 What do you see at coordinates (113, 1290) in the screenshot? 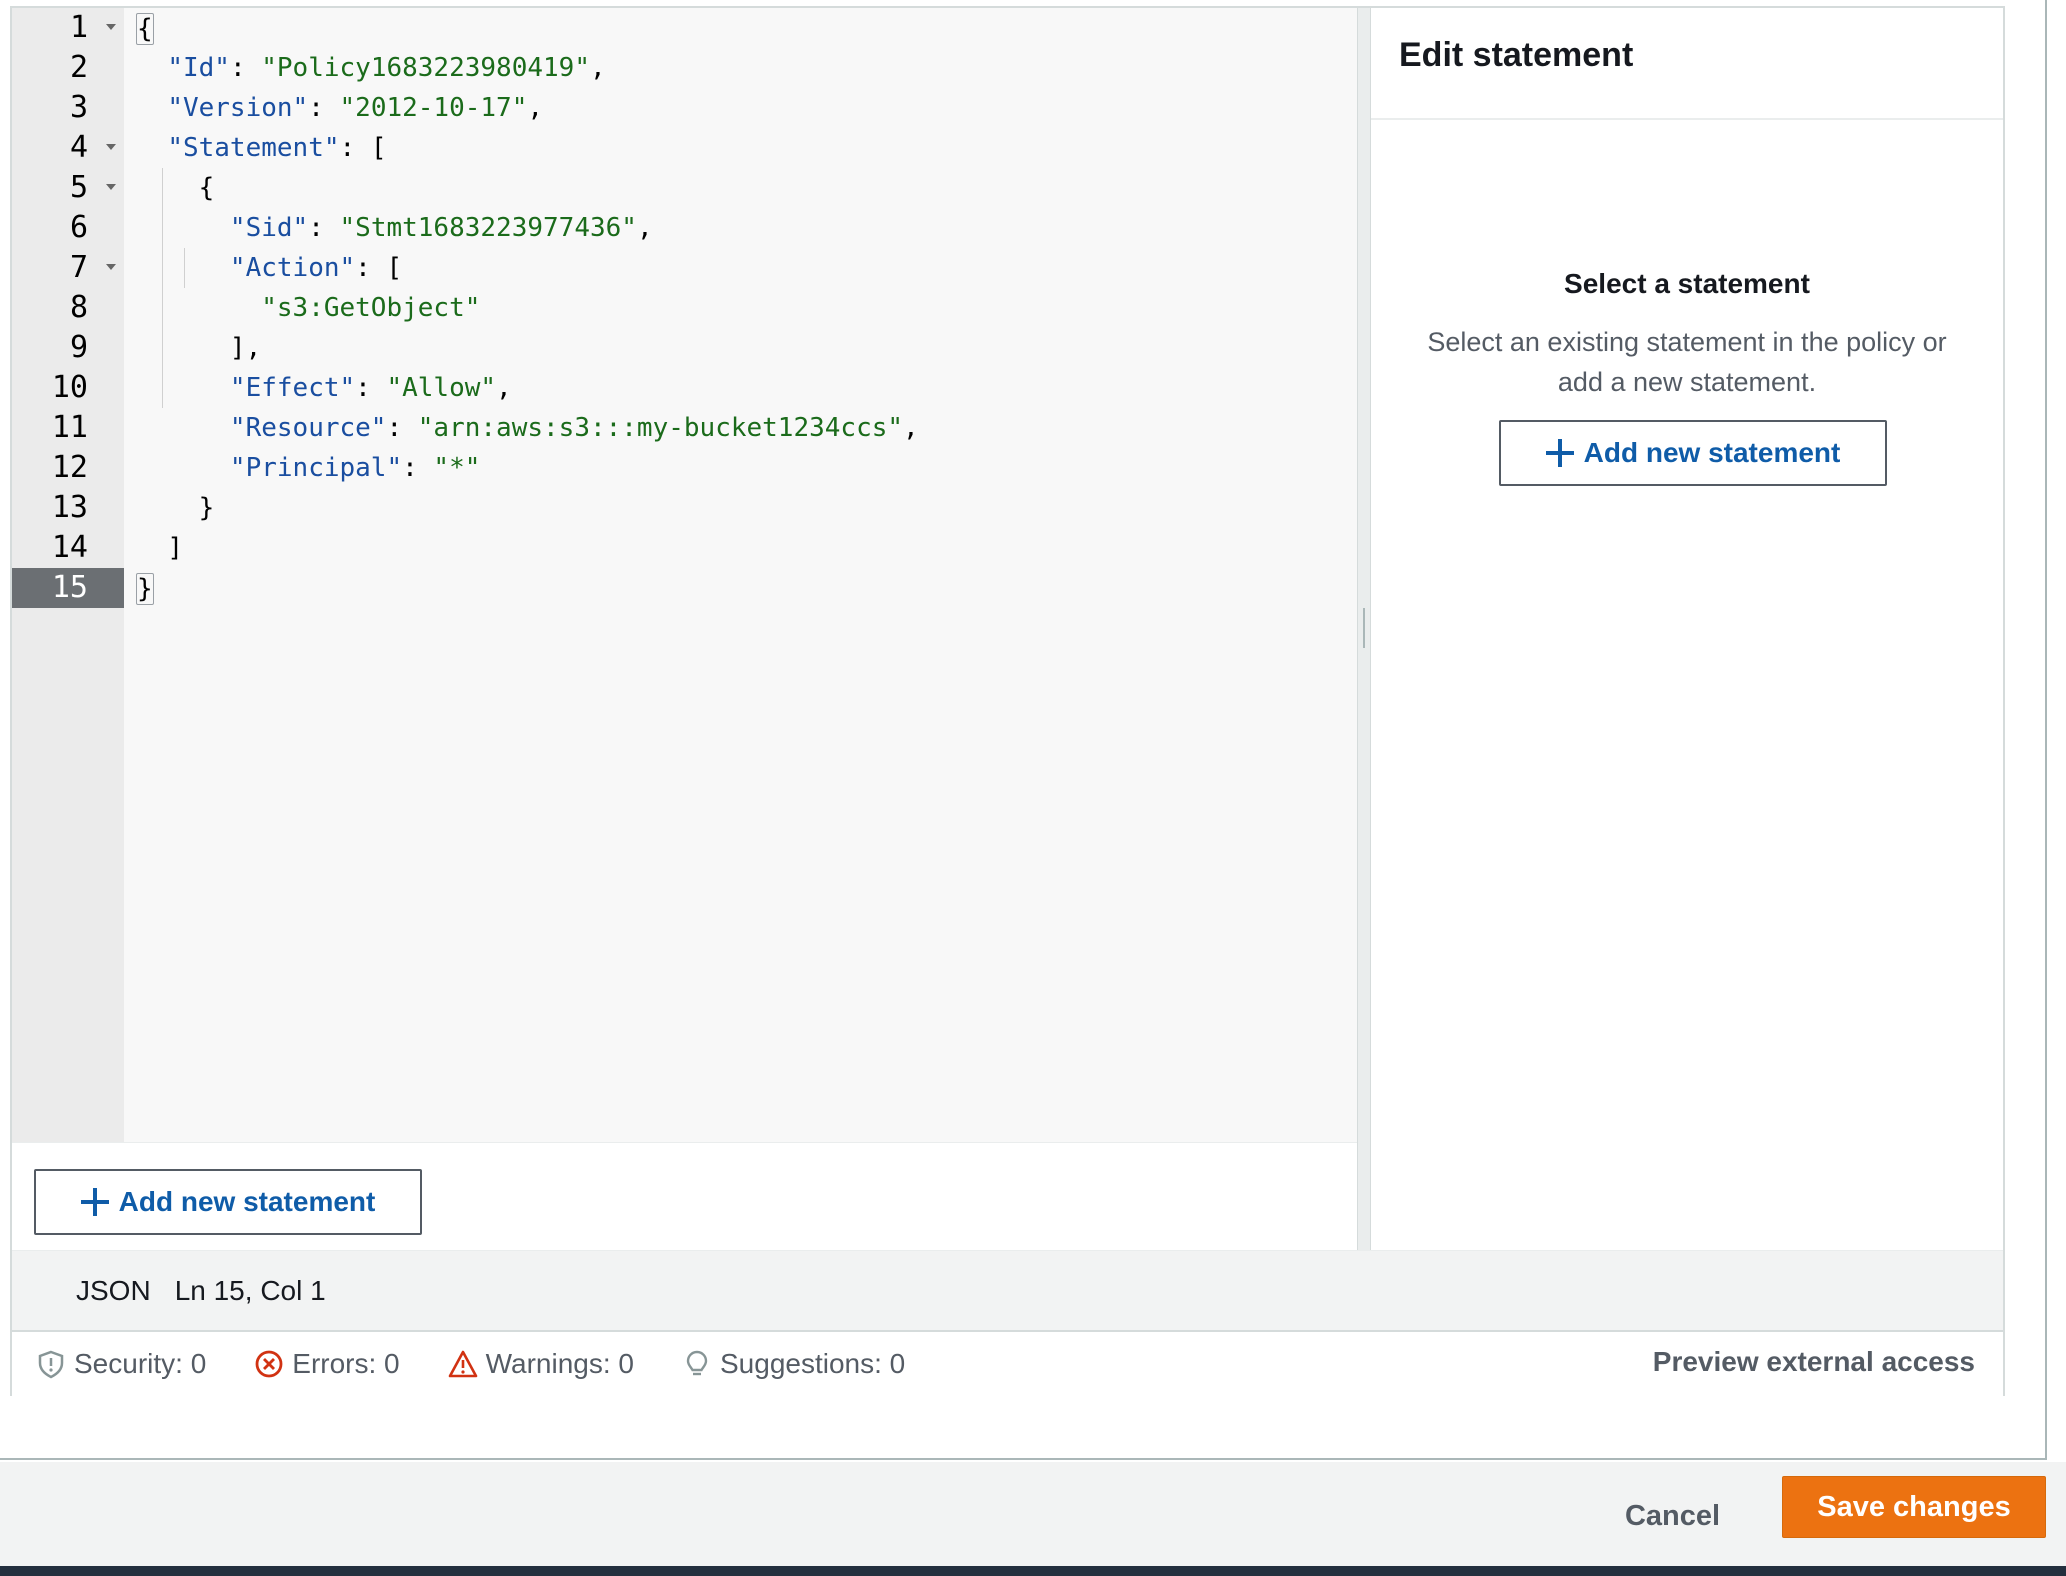
I see `language-mode: JSON` at bounding box center [113, 1290].